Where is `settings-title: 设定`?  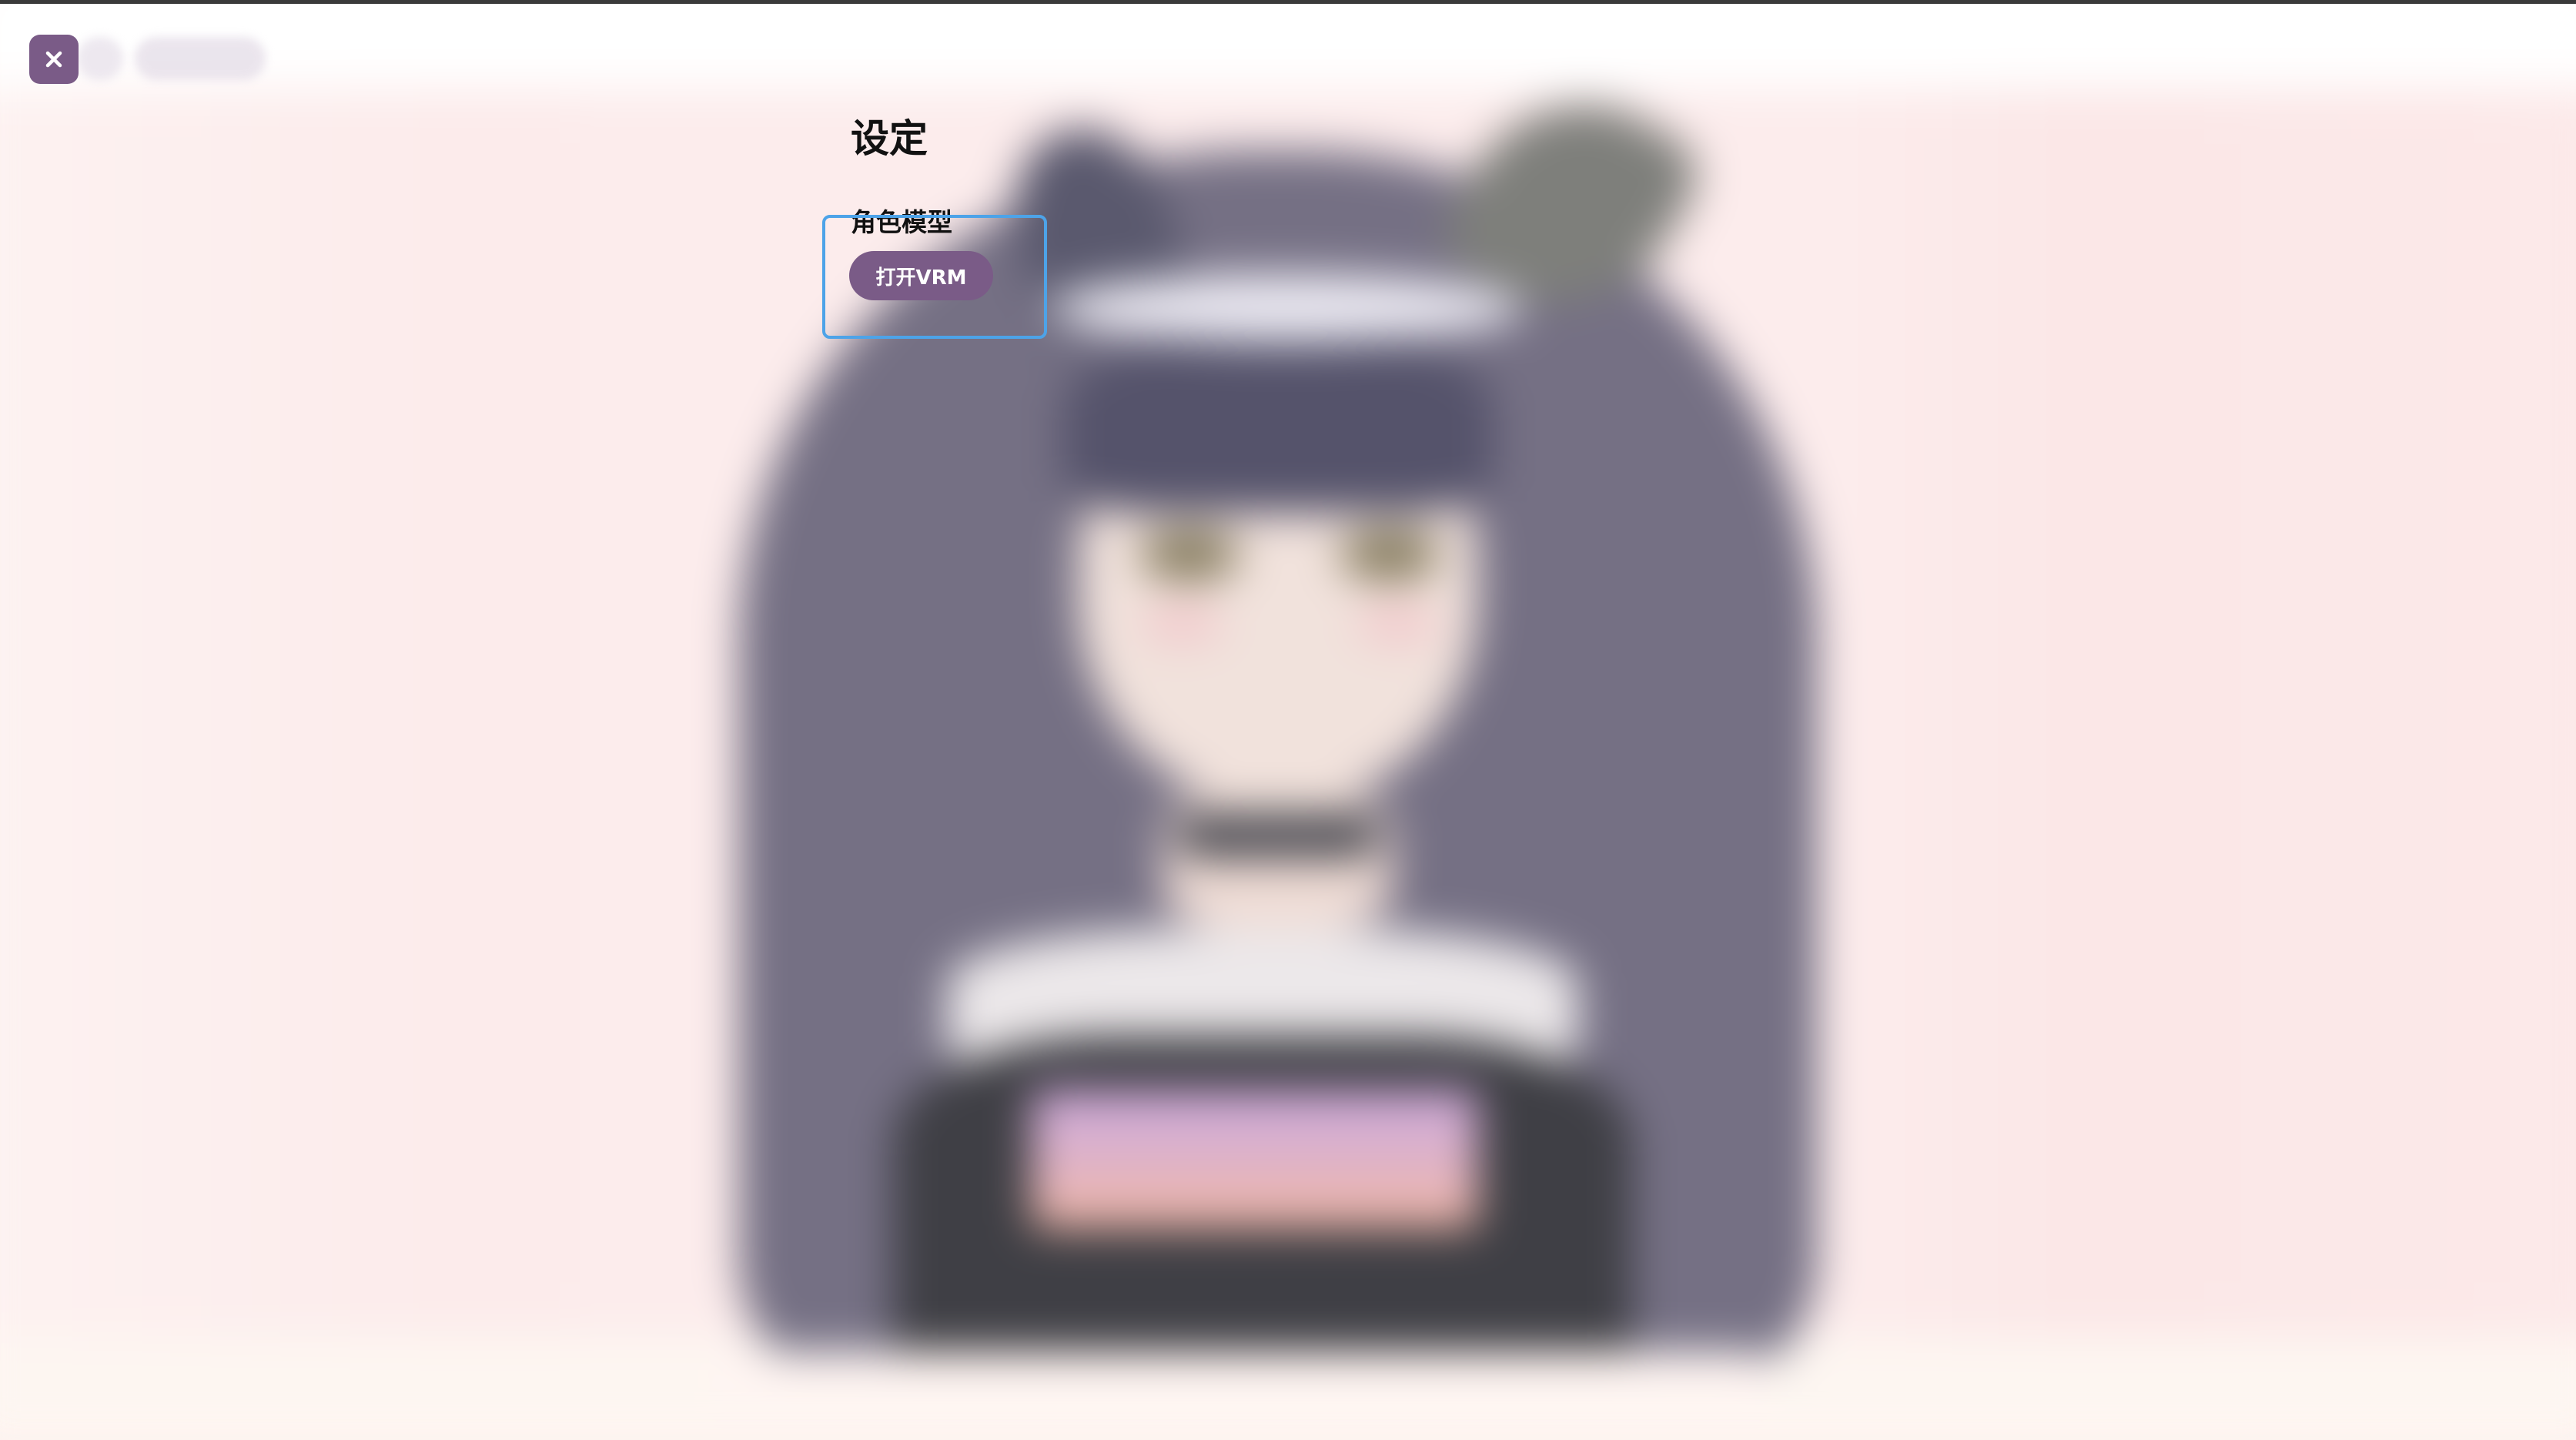
settings-title: 设定 is located at coordinates (890, 138).